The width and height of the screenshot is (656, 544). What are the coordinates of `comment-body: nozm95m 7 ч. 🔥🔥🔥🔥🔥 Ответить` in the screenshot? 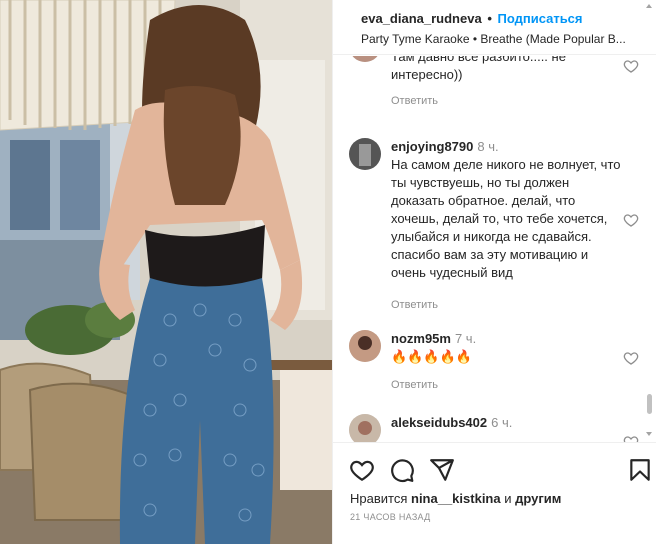 It's located at (506, 362).